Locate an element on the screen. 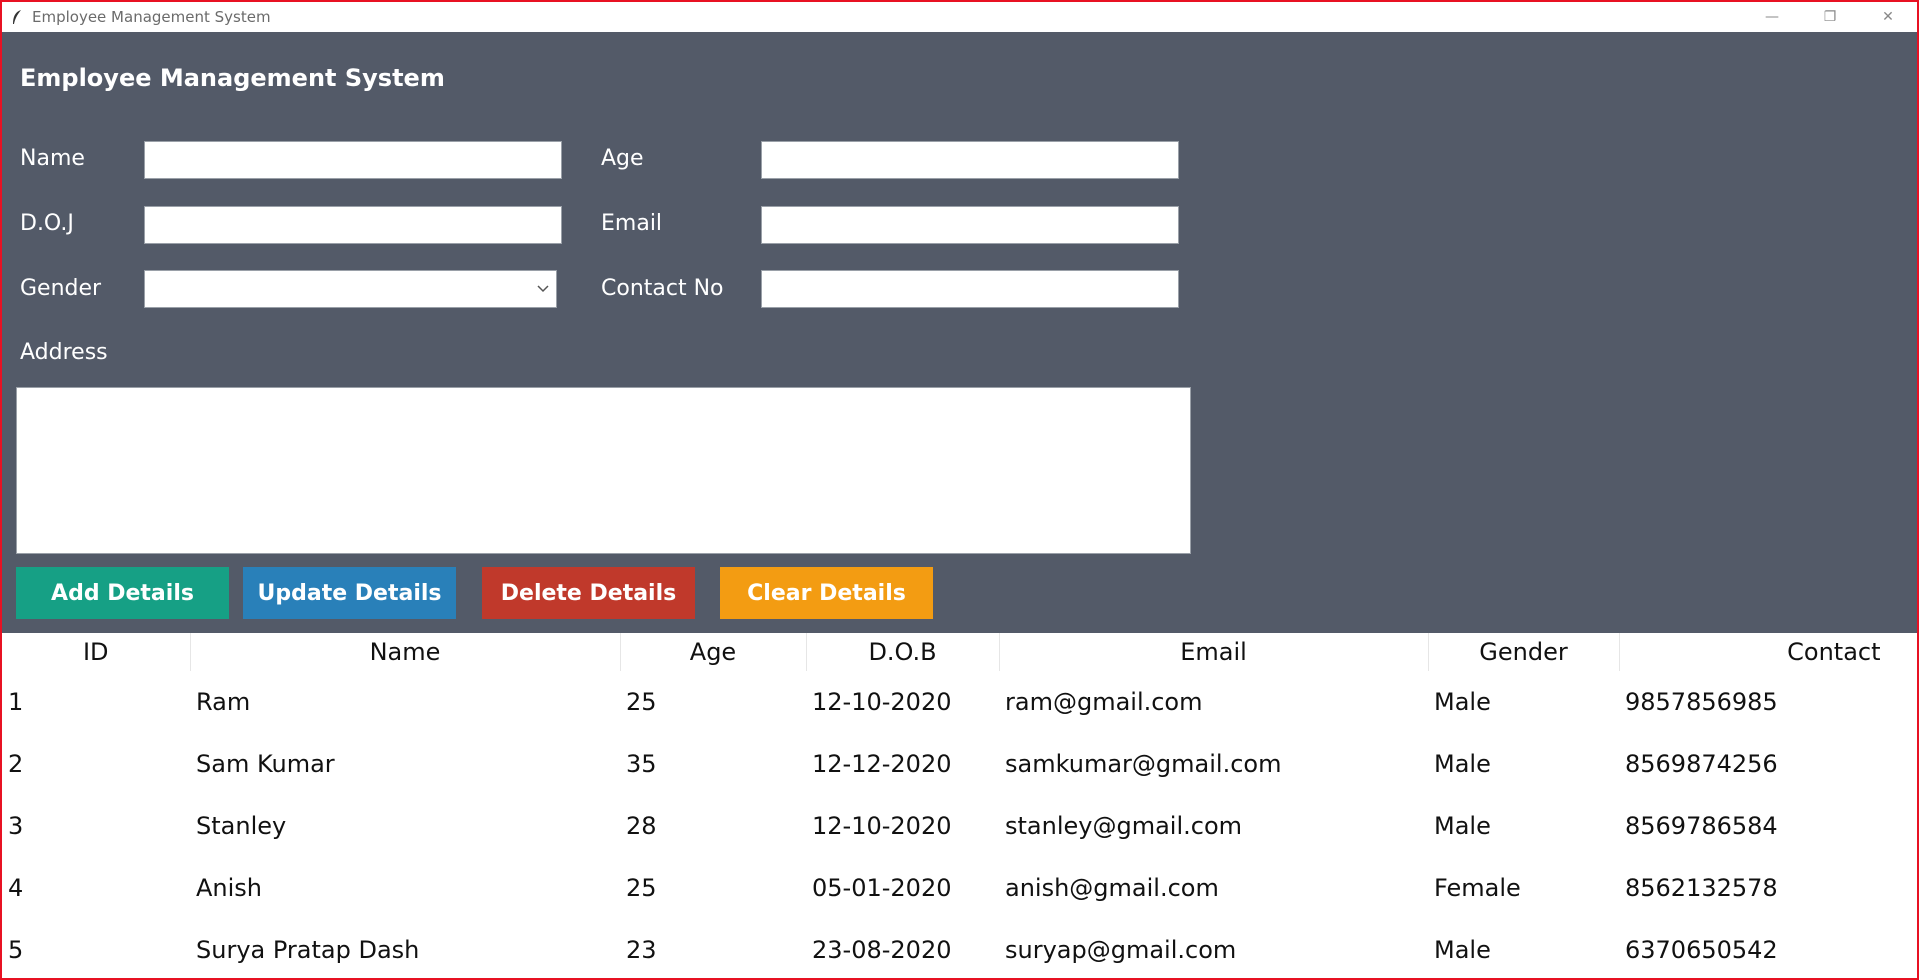  column-header-gender: Gender is located at coordinates (1524, 652).